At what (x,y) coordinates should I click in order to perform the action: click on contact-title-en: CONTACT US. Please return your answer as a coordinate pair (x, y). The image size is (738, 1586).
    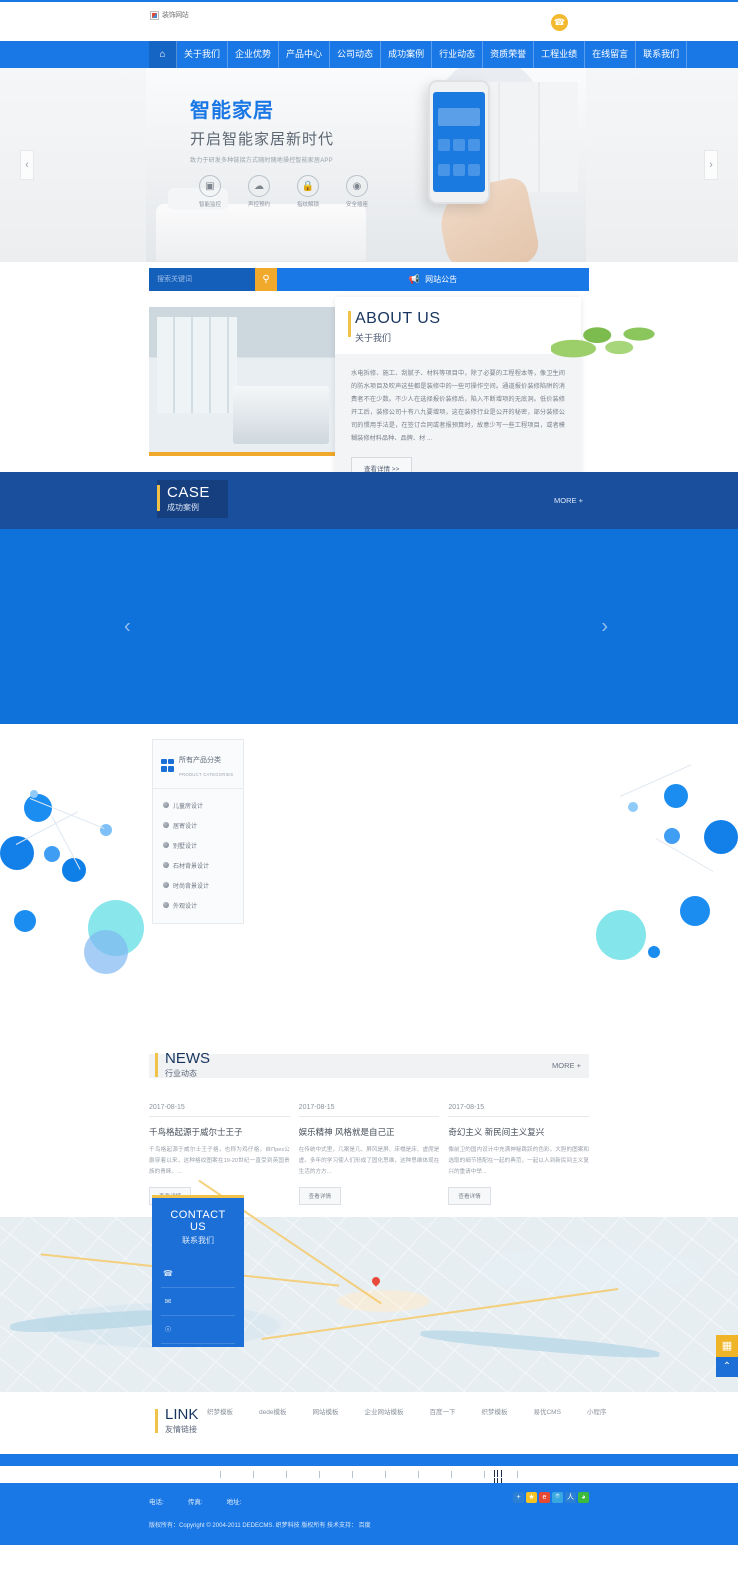
    Looking at the image, I should click on (198, 1220).